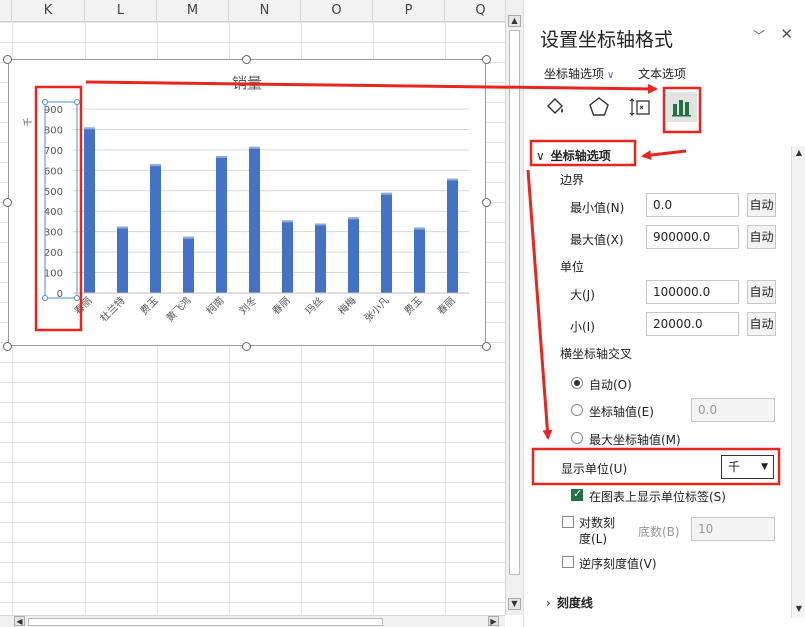 The image size is (805, 627). Describe the element at coordinates (733, 529) in the screenshot. I see `log-base-input: 10` at that location.